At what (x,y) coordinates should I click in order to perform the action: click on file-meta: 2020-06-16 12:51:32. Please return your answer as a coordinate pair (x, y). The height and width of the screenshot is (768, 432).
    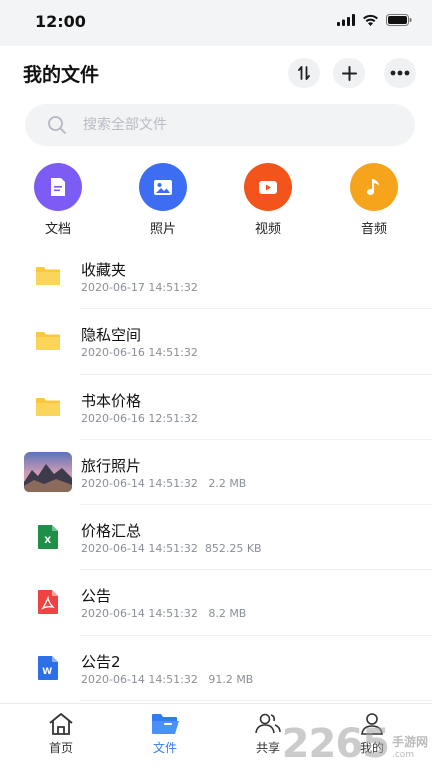
    Looking at the image, I should click on (139, 418).